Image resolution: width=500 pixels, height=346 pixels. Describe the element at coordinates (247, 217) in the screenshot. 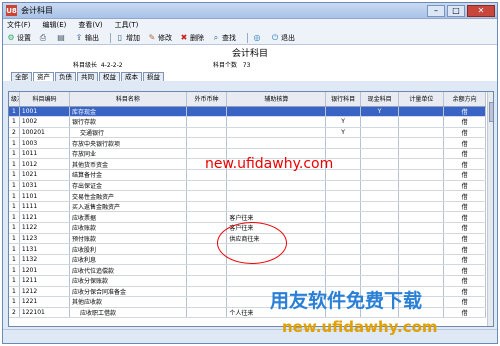

I see `table-row: 1 1121 应收票据 客户往来 借` at that location.